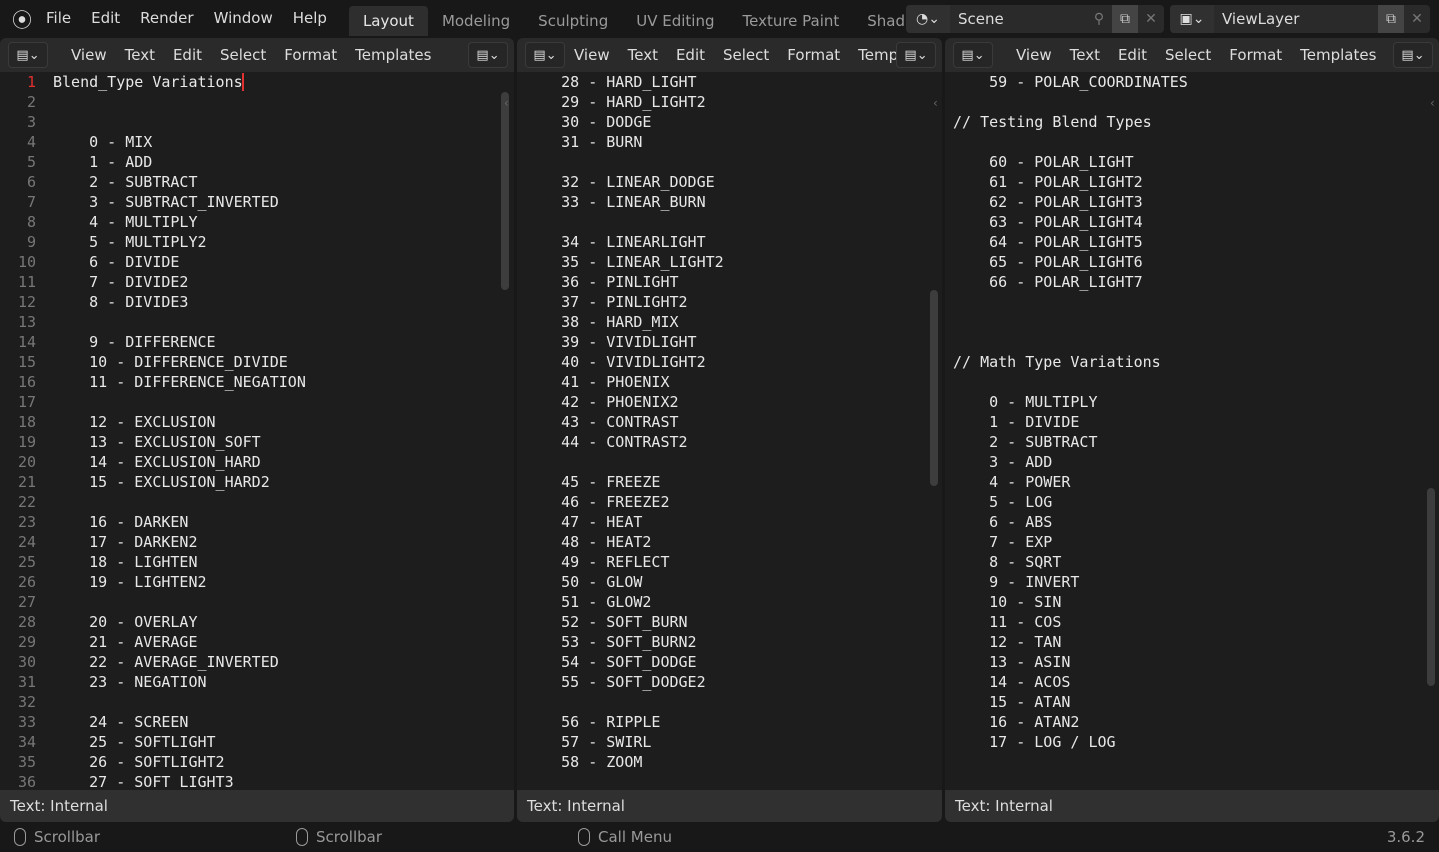 Image resolution: width=1439 pixels, height=852 pixels. I want to click on code-text: Blend_Type Variations, so click(148, 82).